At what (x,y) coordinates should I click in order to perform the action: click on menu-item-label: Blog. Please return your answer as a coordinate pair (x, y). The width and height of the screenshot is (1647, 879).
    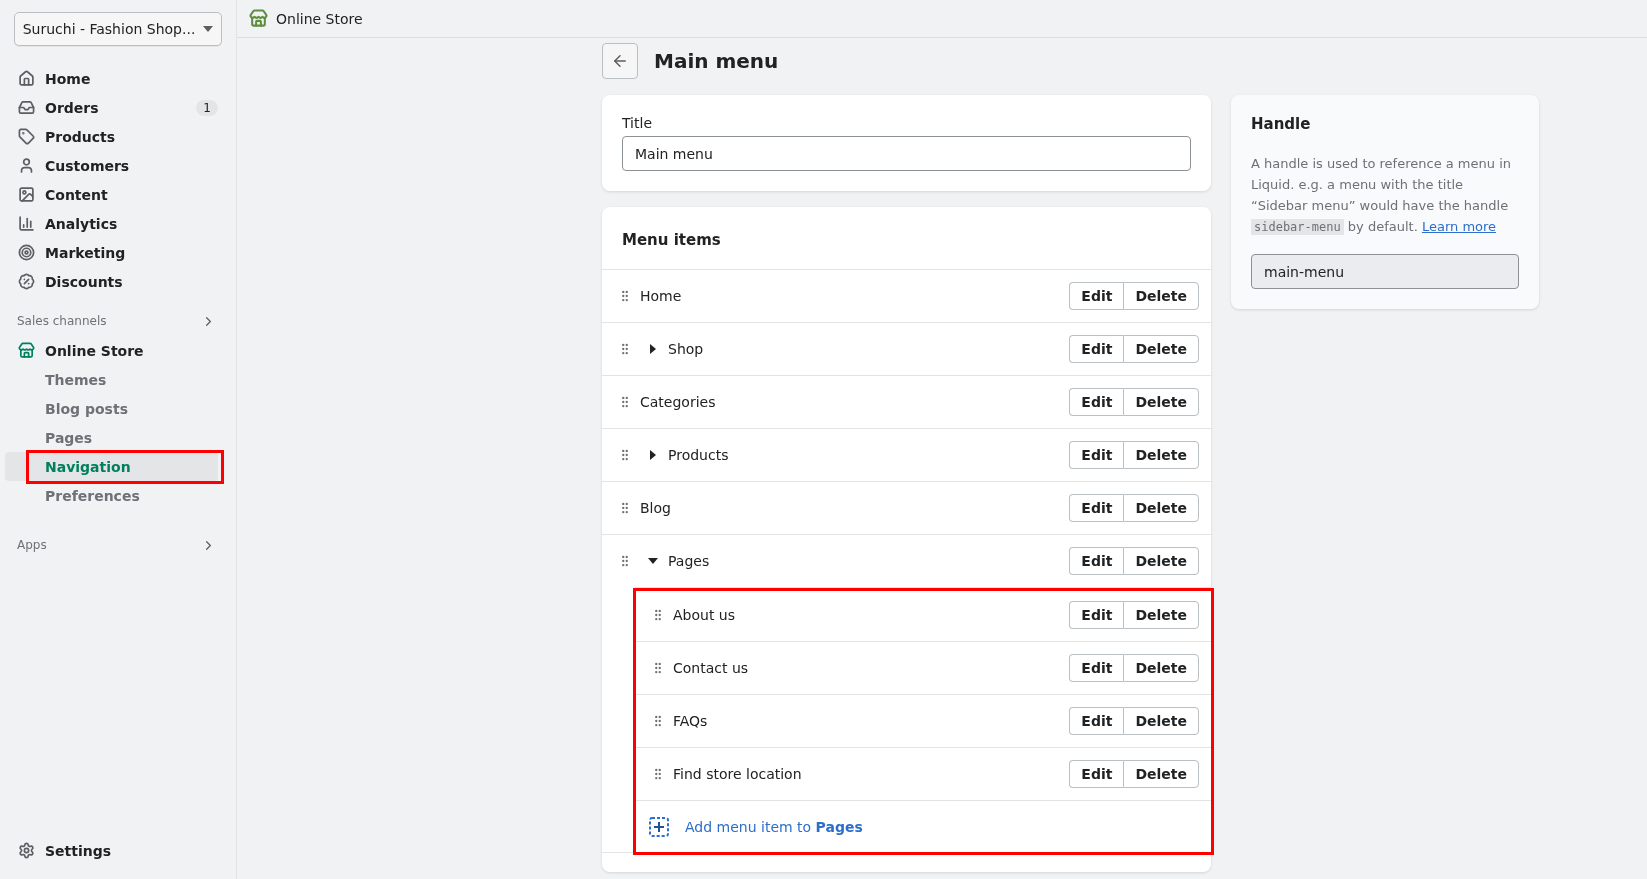
    Looking at the image, I should click on (655, 508).